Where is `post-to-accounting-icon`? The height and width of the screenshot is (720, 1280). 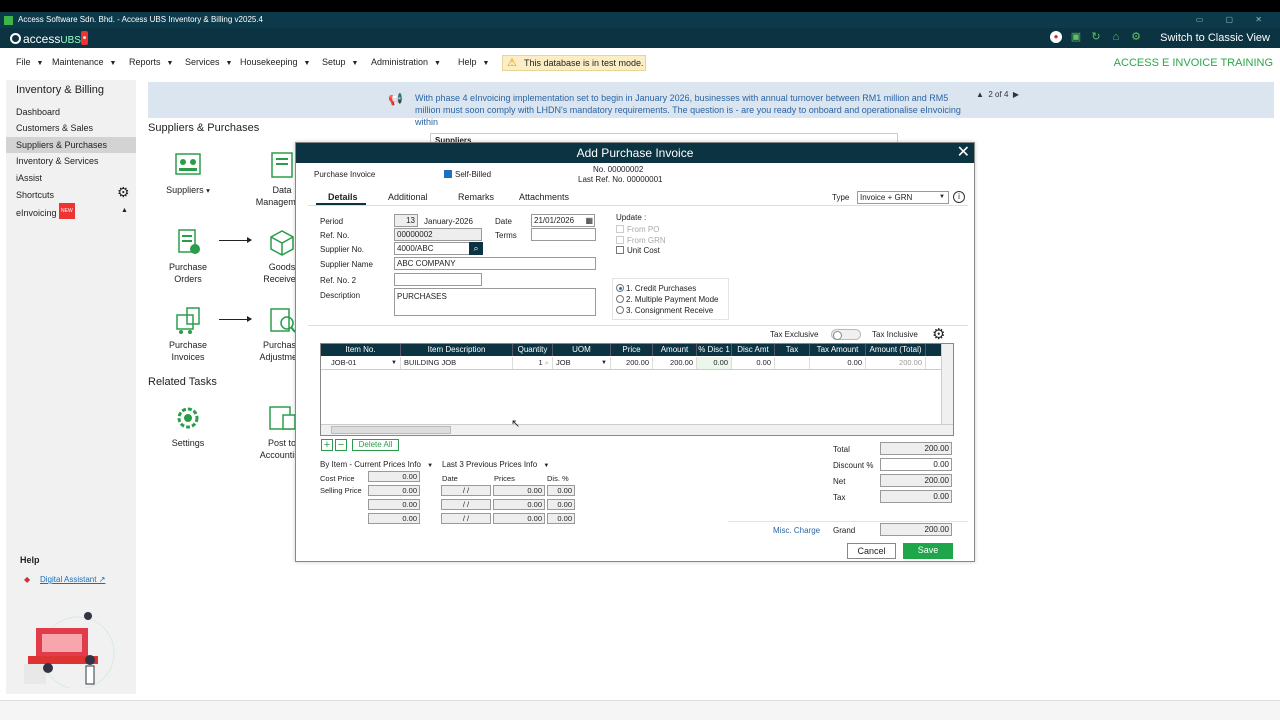 post-to-accounting-icon is located at coordinates (282, 418).